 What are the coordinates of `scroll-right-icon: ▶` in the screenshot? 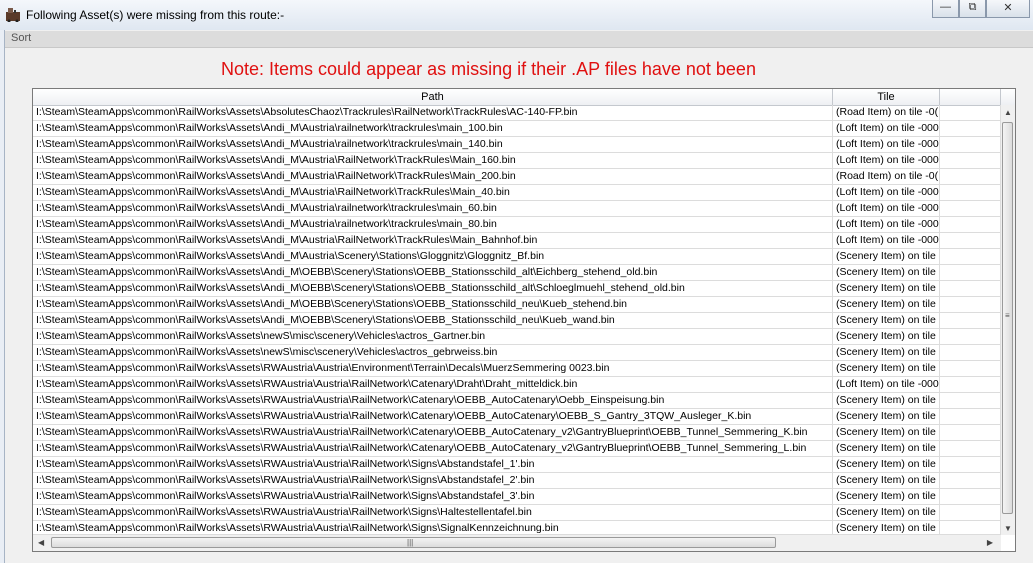 It's located at (990, 542).